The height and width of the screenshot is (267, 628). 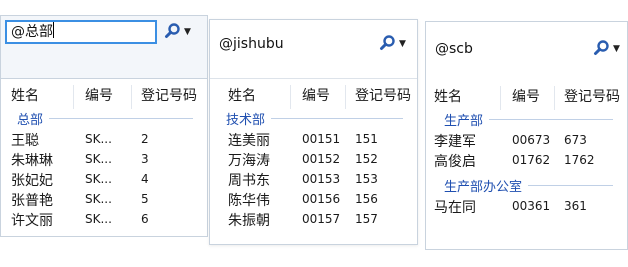 What do you see at coordinates (104, 118) in the screenshot?
I see `group-header: 总部` at bounding box center [104, 118].